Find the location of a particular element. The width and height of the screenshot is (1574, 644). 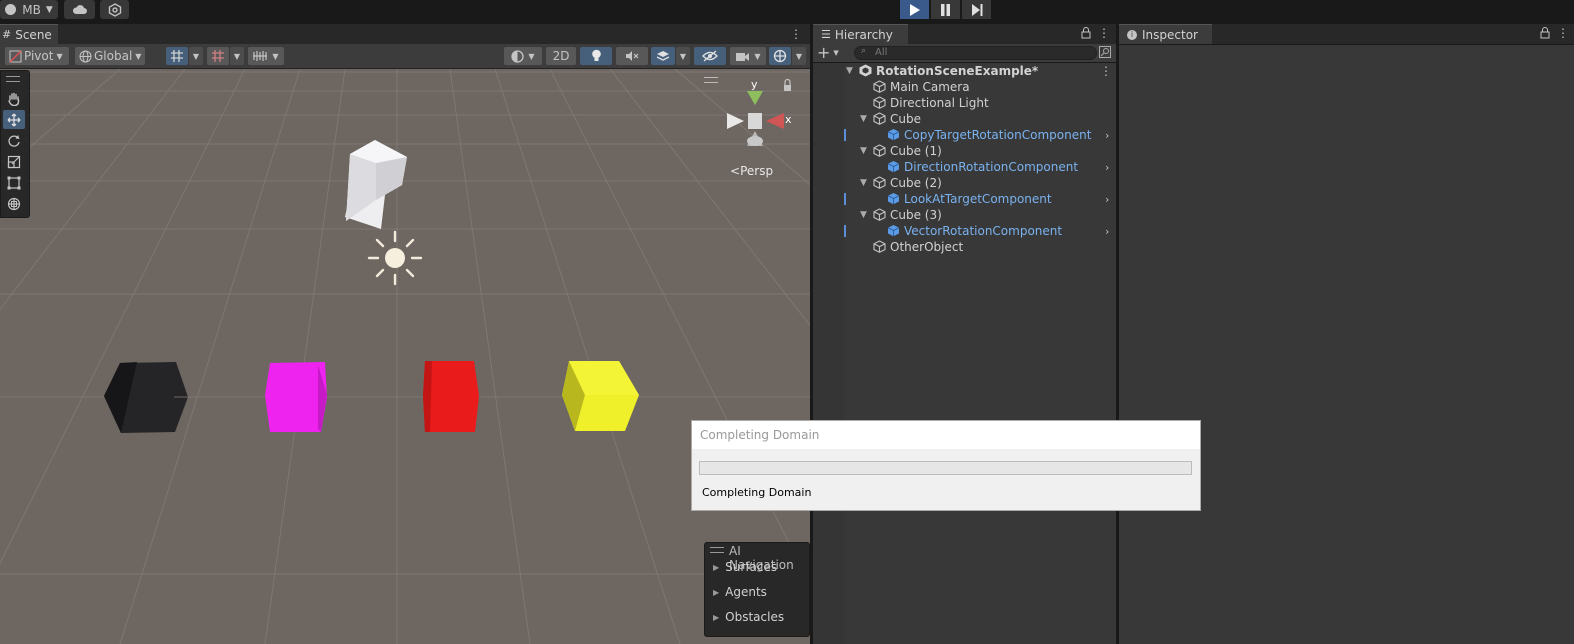

hierarchy-row-label: OtherObject is located at coordinates (927, 247).